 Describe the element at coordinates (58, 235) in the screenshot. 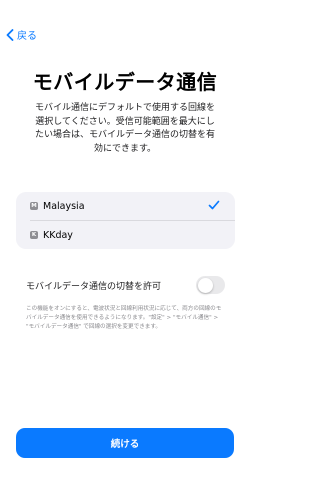

I see `line-option-label: KKday` at that location.